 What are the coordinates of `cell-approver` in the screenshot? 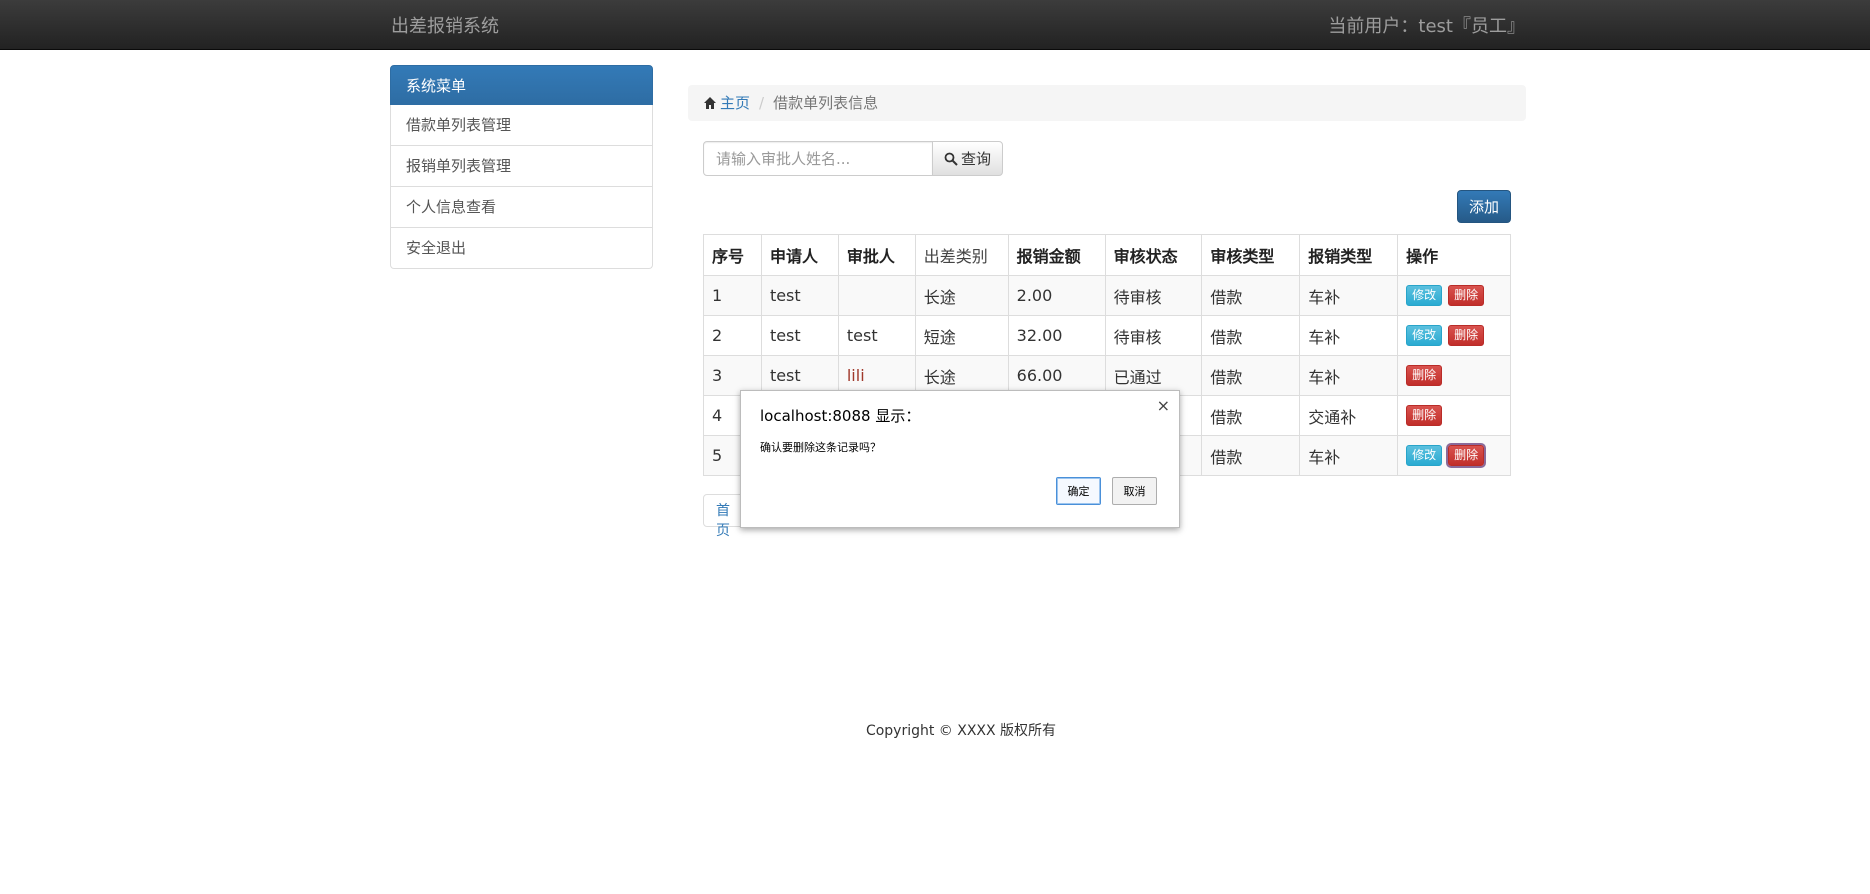 It's located at (876, 295).